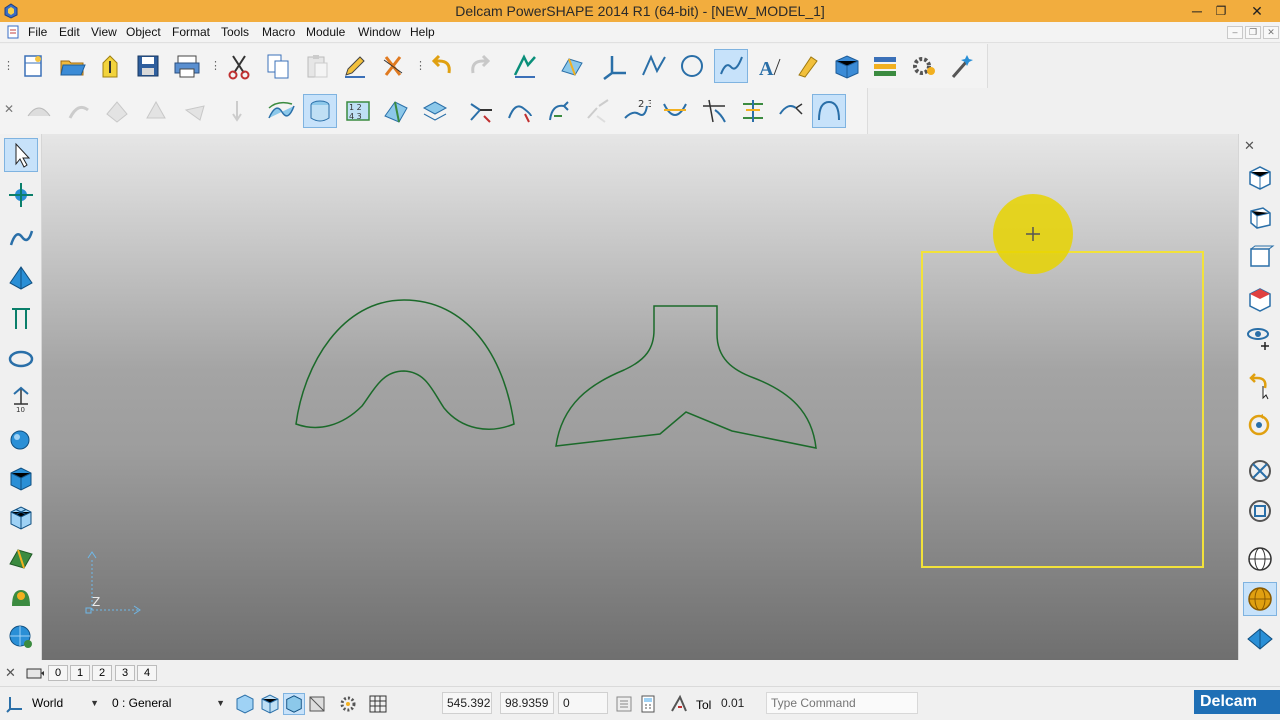  I want to click on wireframe-icon, so click(281, 111).